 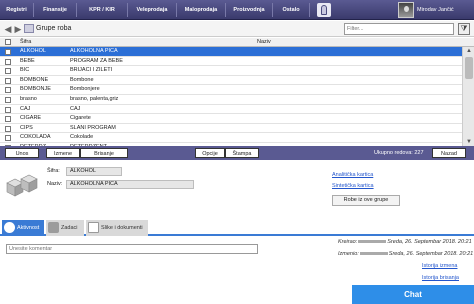 I want to click on table-row: BIC BRIJACI I ZILETI, so click(x=231, y=71).